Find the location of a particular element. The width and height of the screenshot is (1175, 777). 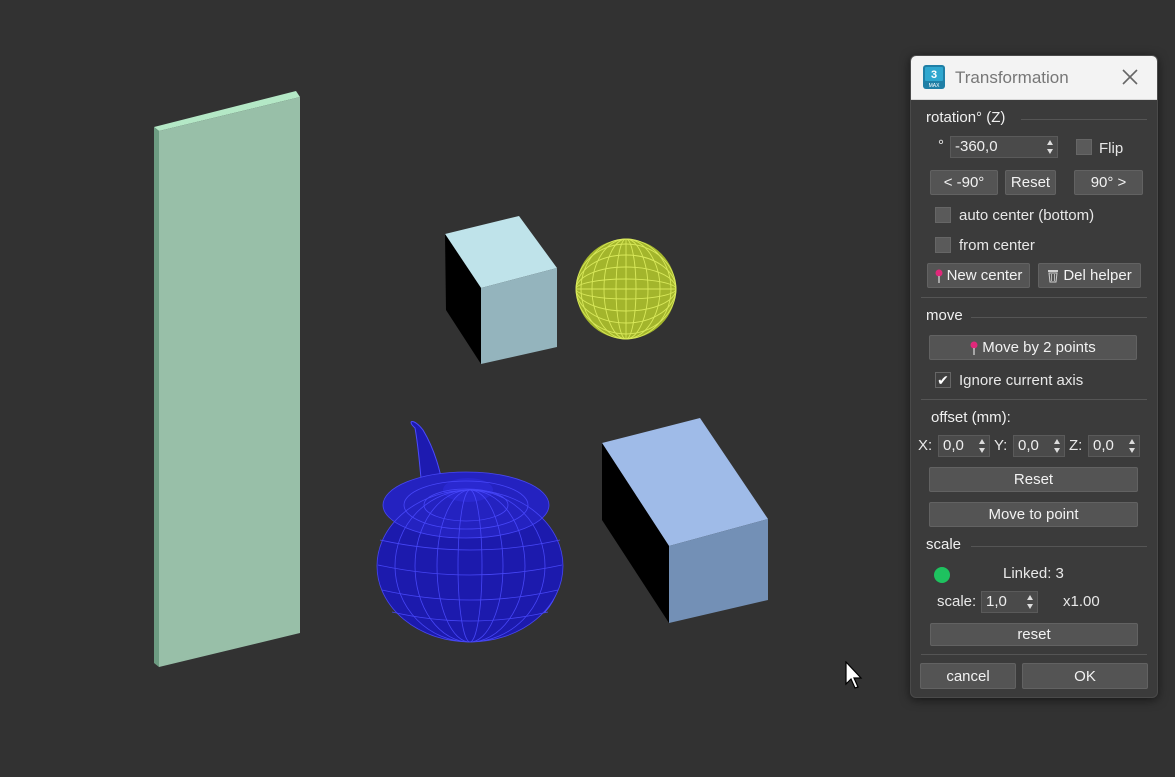

scale-reset-button: reset is located at coordinates (1034, 634).